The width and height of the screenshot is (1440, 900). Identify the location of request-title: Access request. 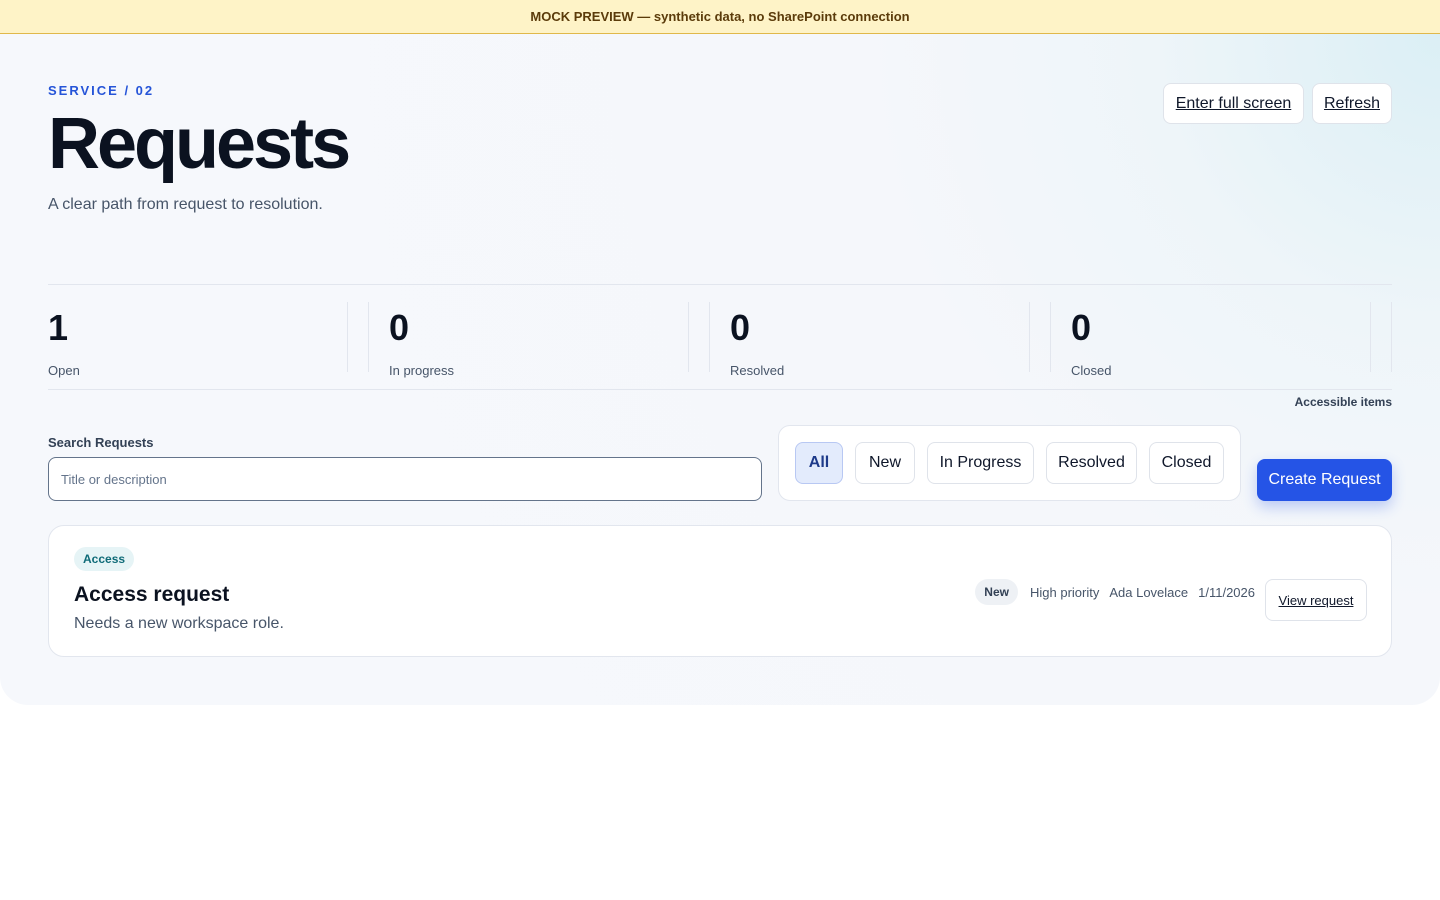
(152, 594).